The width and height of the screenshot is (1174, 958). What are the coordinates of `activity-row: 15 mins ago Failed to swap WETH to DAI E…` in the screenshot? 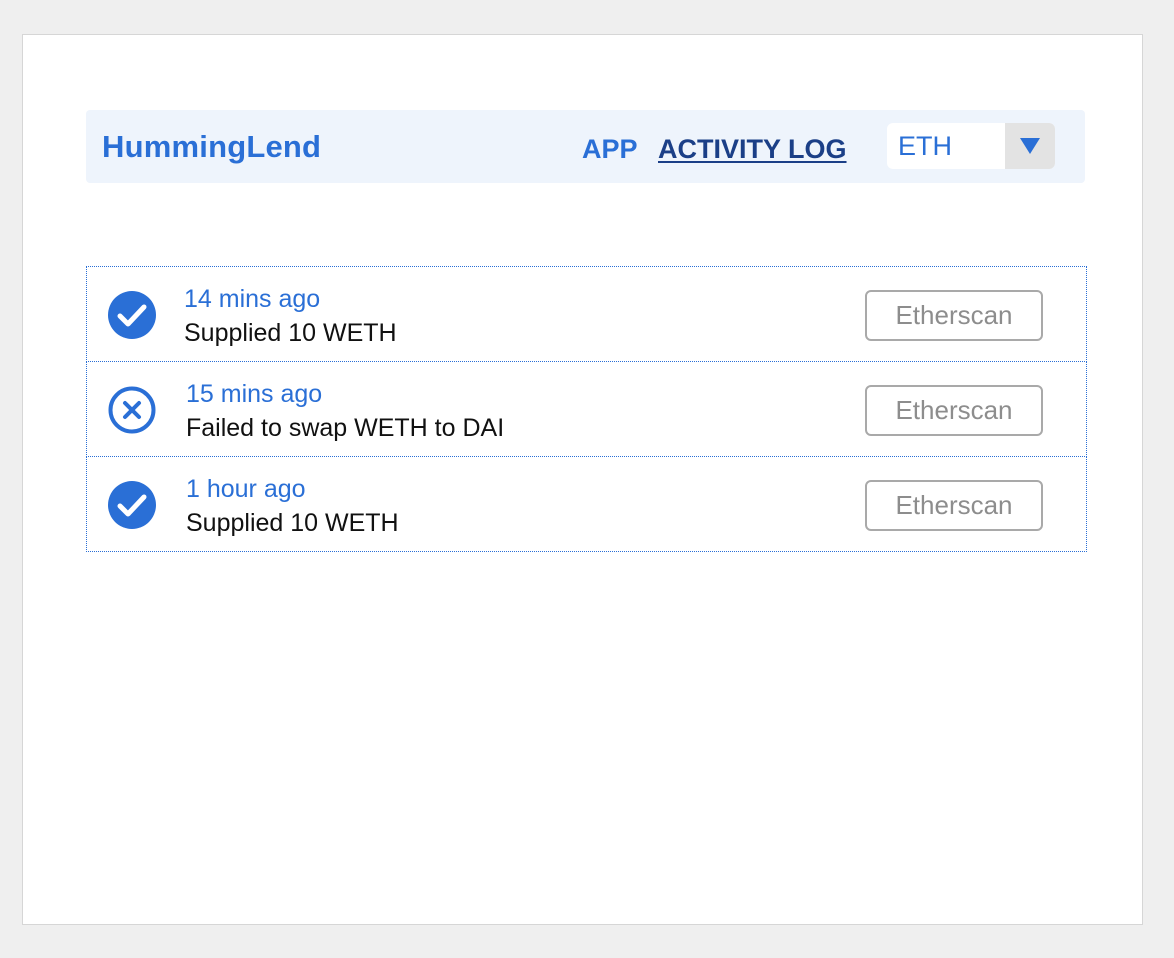 It's located at (586, 409).